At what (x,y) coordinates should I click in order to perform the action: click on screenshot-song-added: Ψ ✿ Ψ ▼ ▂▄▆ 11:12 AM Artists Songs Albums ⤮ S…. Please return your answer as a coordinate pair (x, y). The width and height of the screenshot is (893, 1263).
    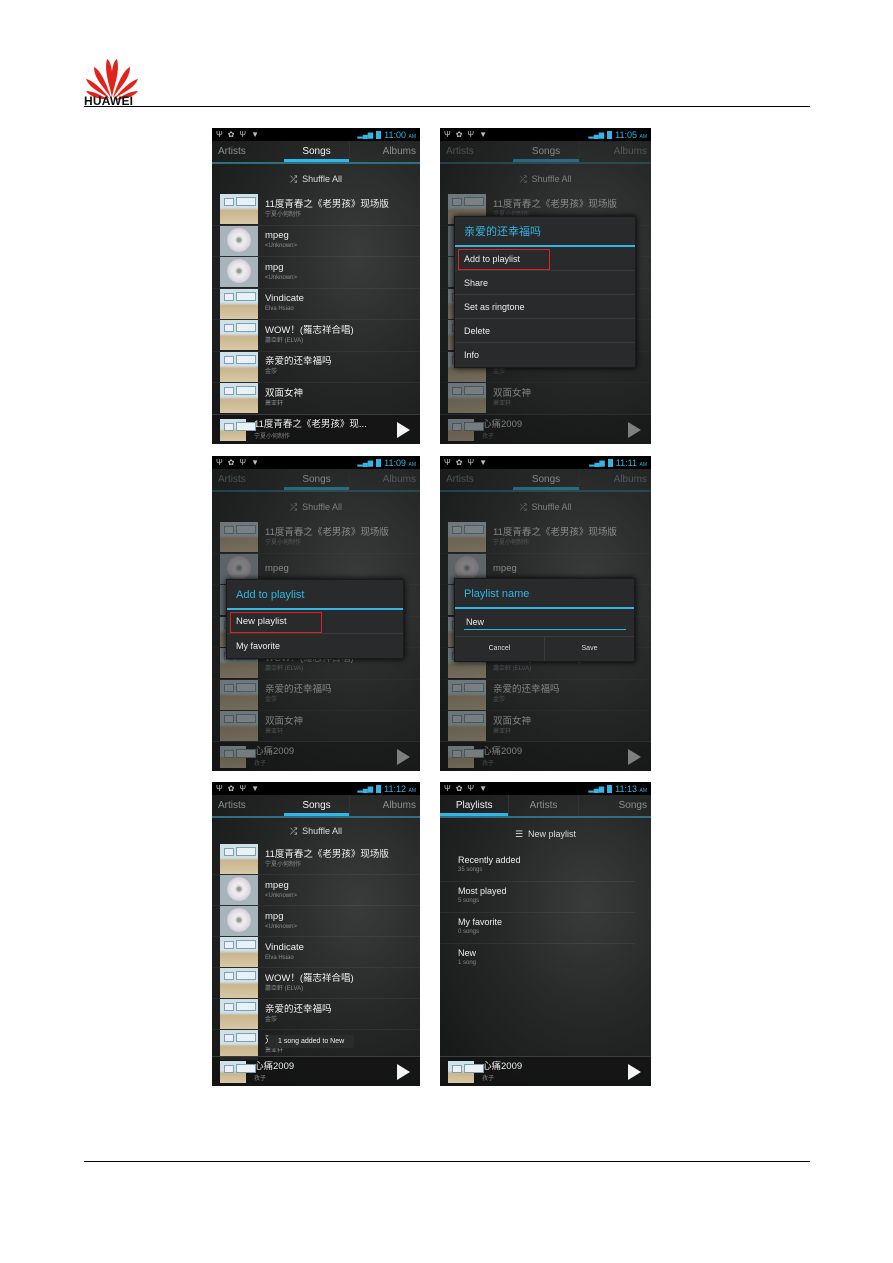
    Looking at the image, I should click on (316, 934).